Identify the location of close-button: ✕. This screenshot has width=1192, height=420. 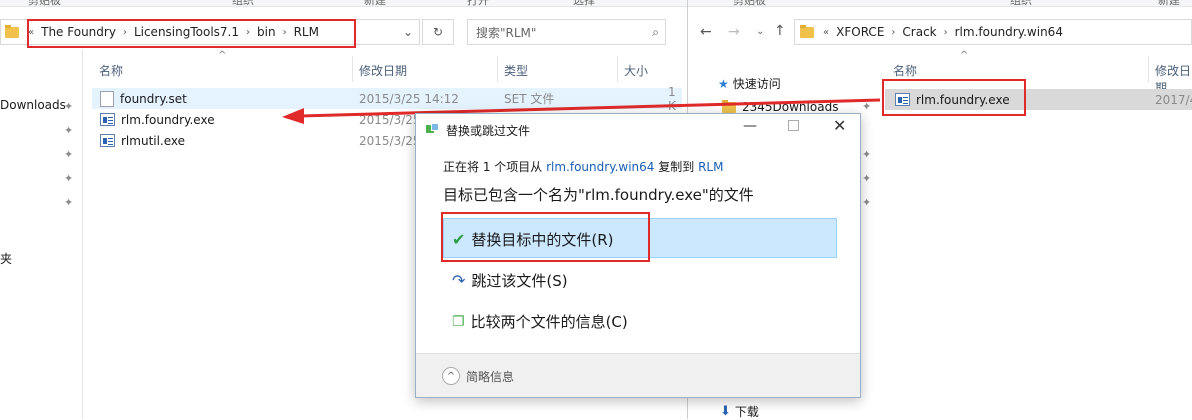
(839, 125).